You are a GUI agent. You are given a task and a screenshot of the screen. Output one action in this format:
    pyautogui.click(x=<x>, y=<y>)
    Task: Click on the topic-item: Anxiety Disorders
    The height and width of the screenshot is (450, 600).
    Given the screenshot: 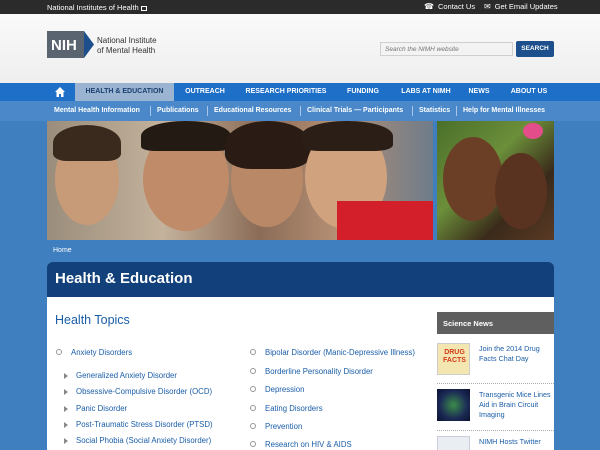 What is the action you would take?
    pyautogui.click(x=94, y=352)
    